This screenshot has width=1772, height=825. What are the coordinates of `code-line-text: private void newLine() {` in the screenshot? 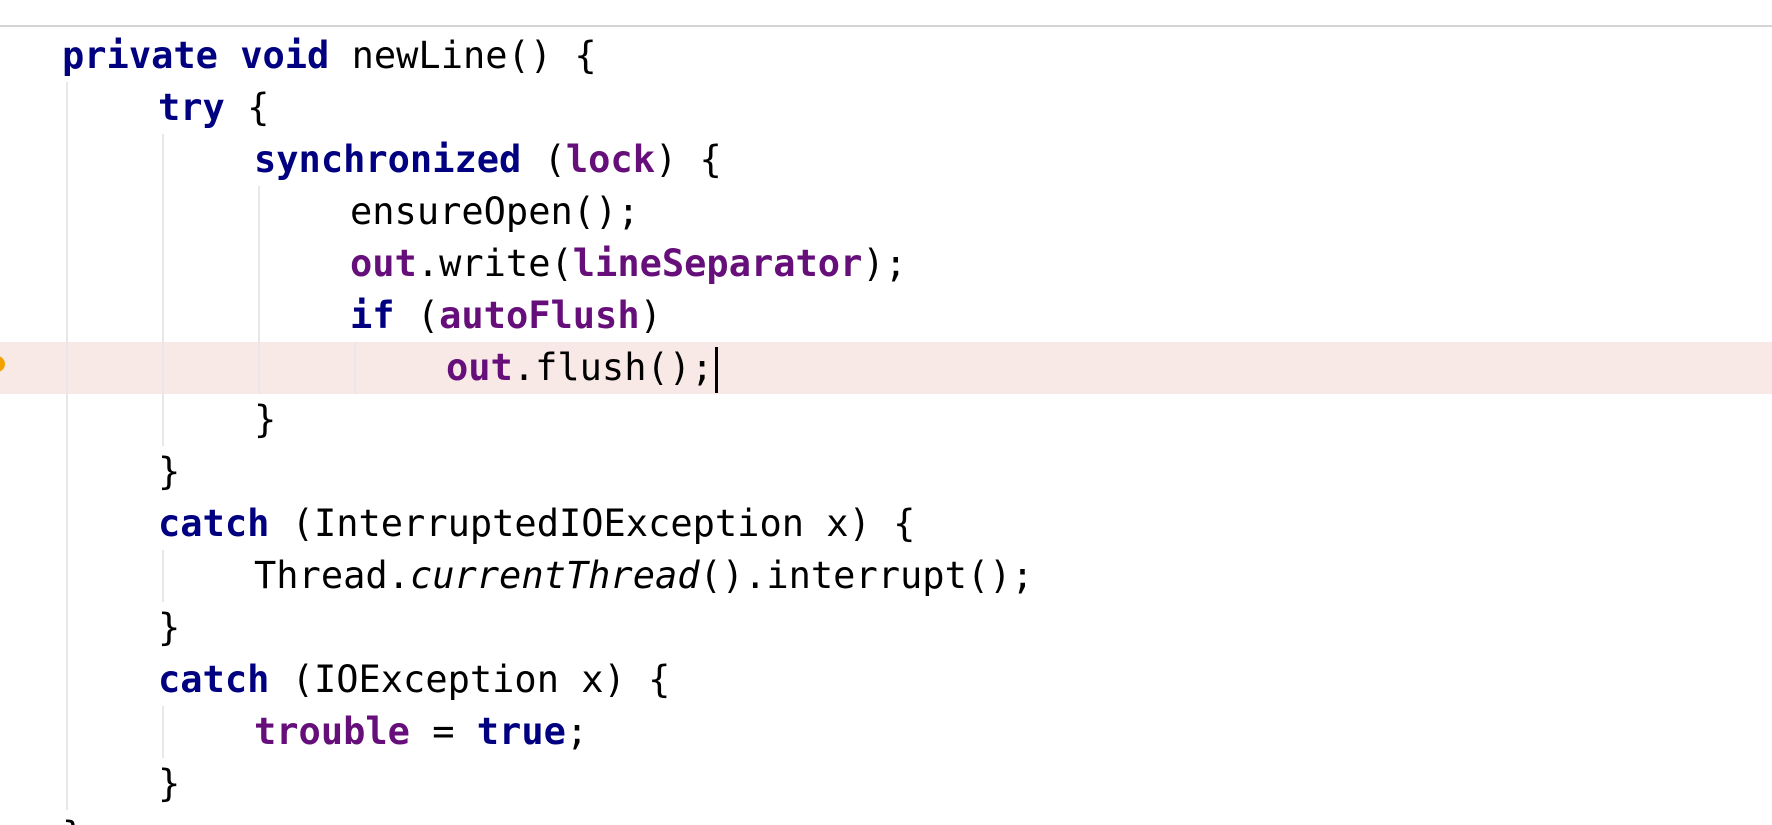 It's located at (329, 56).